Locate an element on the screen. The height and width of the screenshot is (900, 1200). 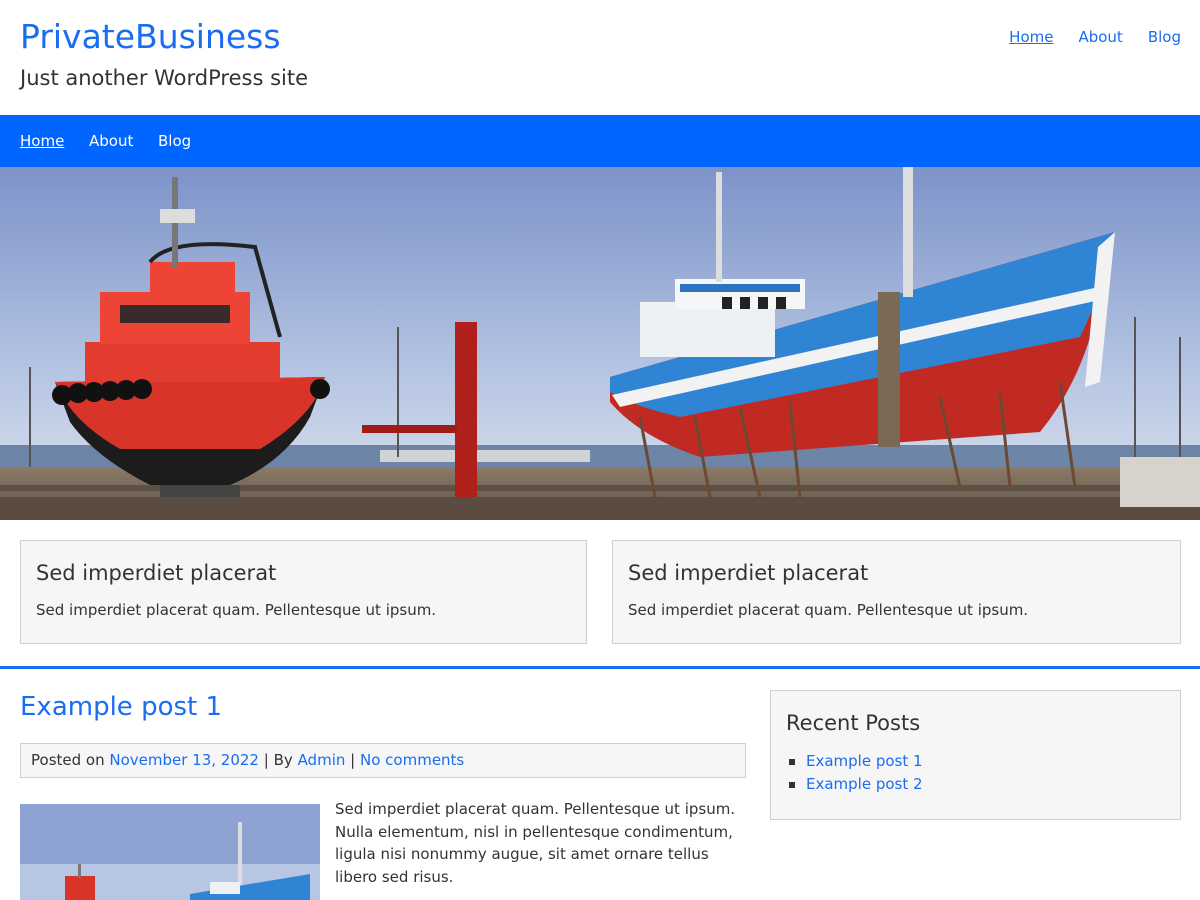
post-thumbnail-illustration is located at coordinates (170, 852).